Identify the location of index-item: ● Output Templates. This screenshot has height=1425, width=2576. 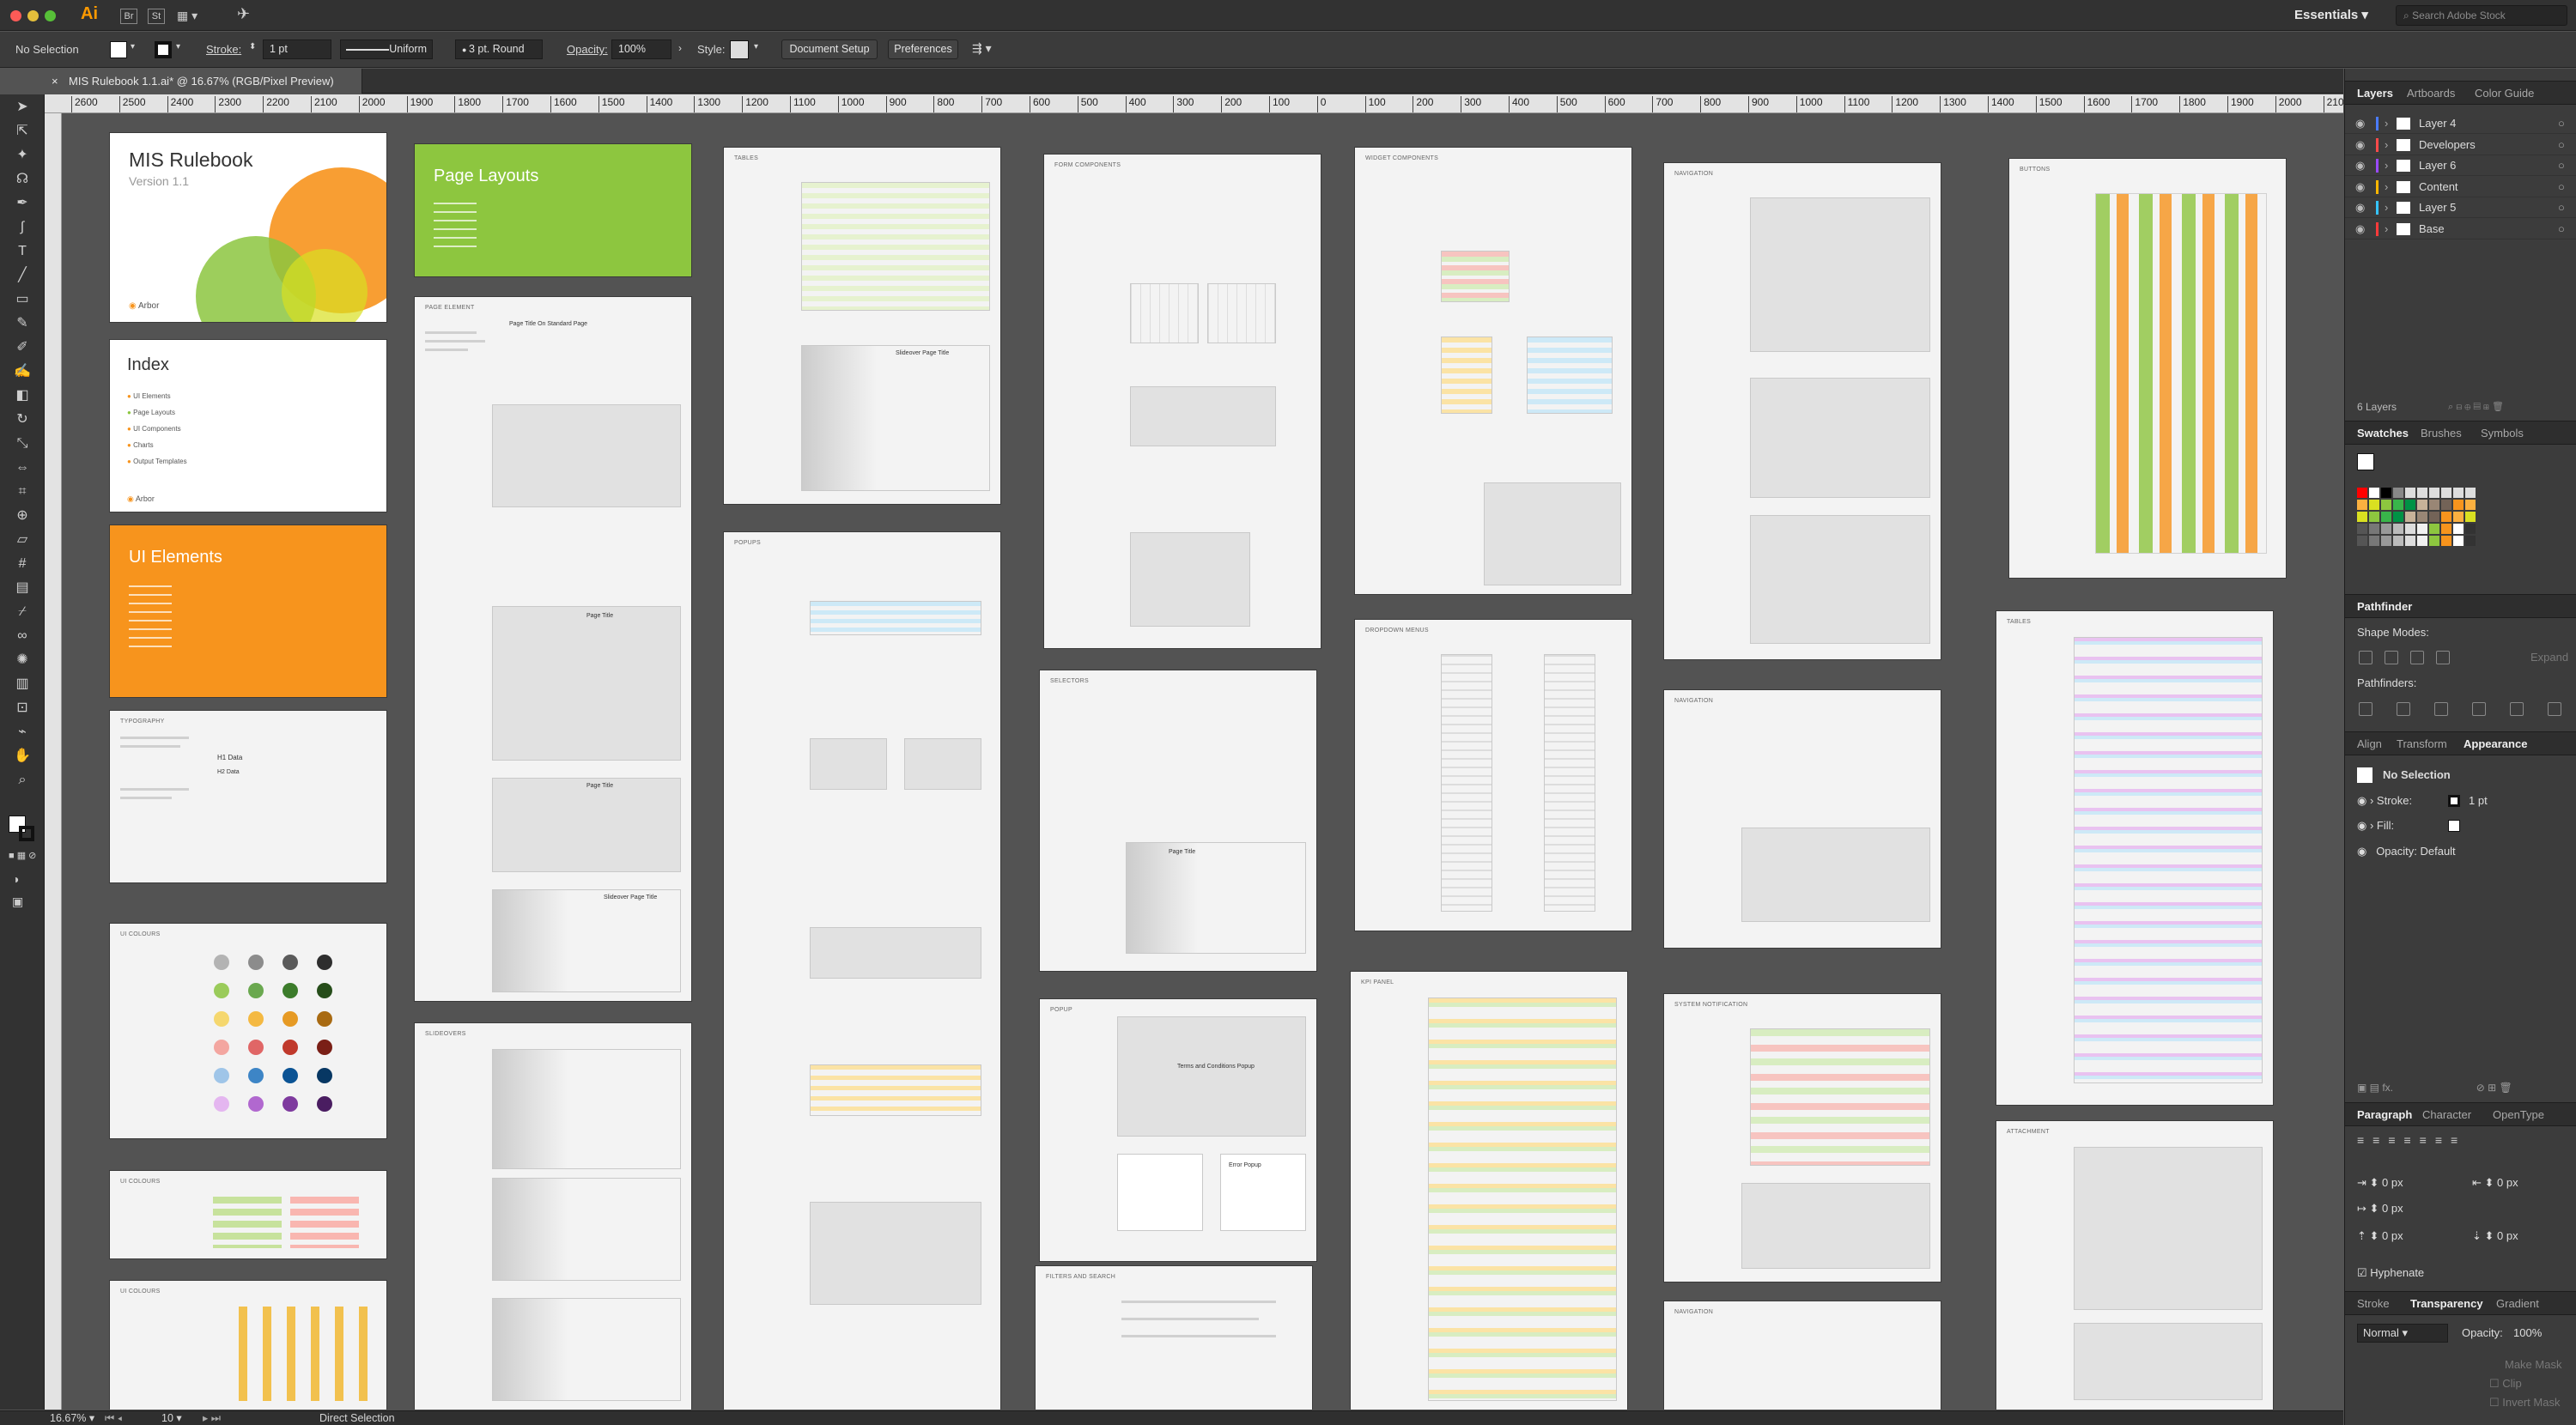
(157, 462).